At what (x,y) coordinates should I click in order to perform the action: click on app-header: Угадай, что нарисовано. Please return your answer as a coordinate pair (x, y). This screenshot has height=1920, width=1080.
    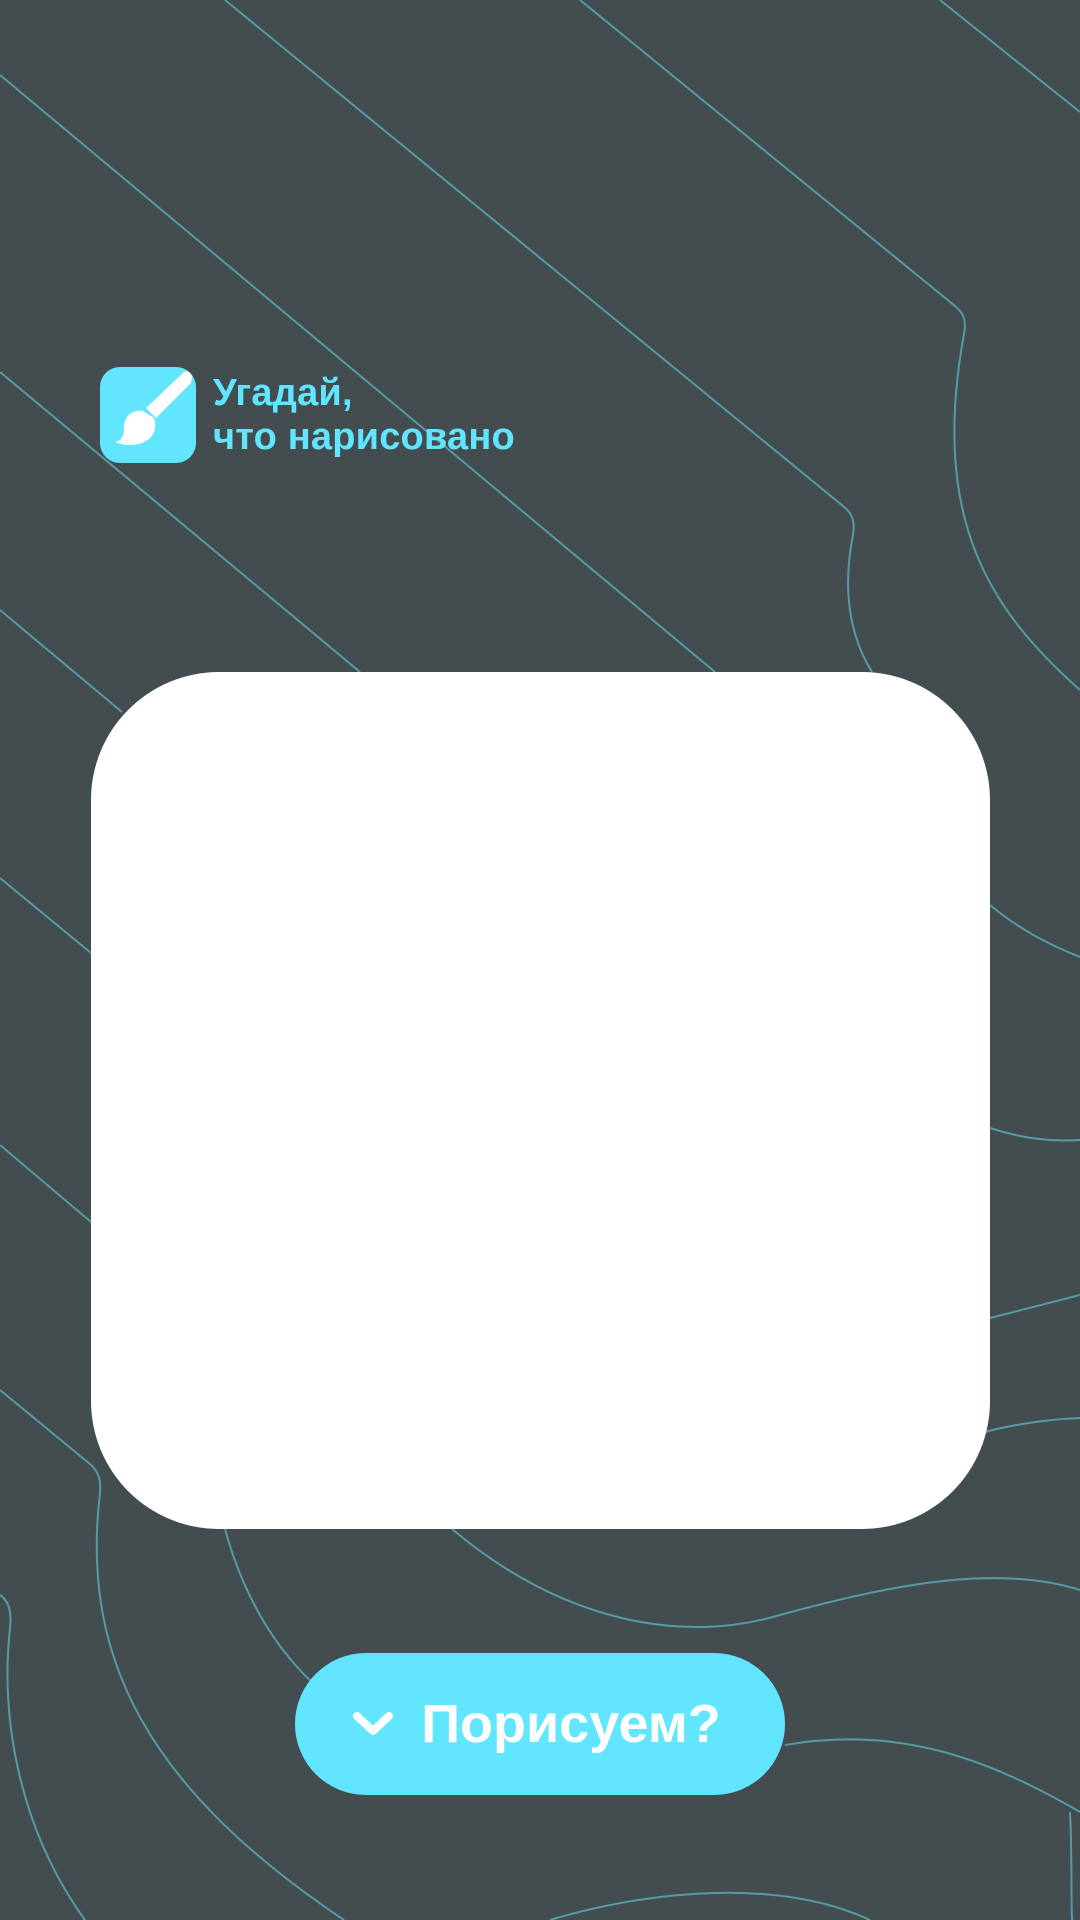
    Looking at the image, I should click on (307, 415).